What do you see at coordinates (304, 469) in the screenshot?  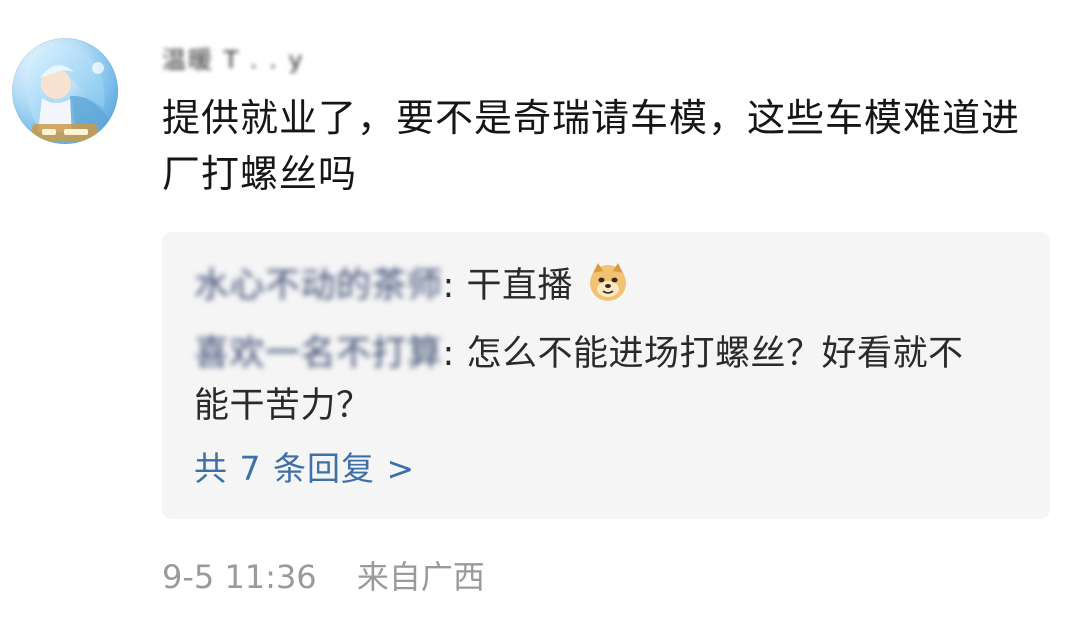 I see `view-all-replies-link: 共 7 条回复 >` at bounding box center [304, 469].